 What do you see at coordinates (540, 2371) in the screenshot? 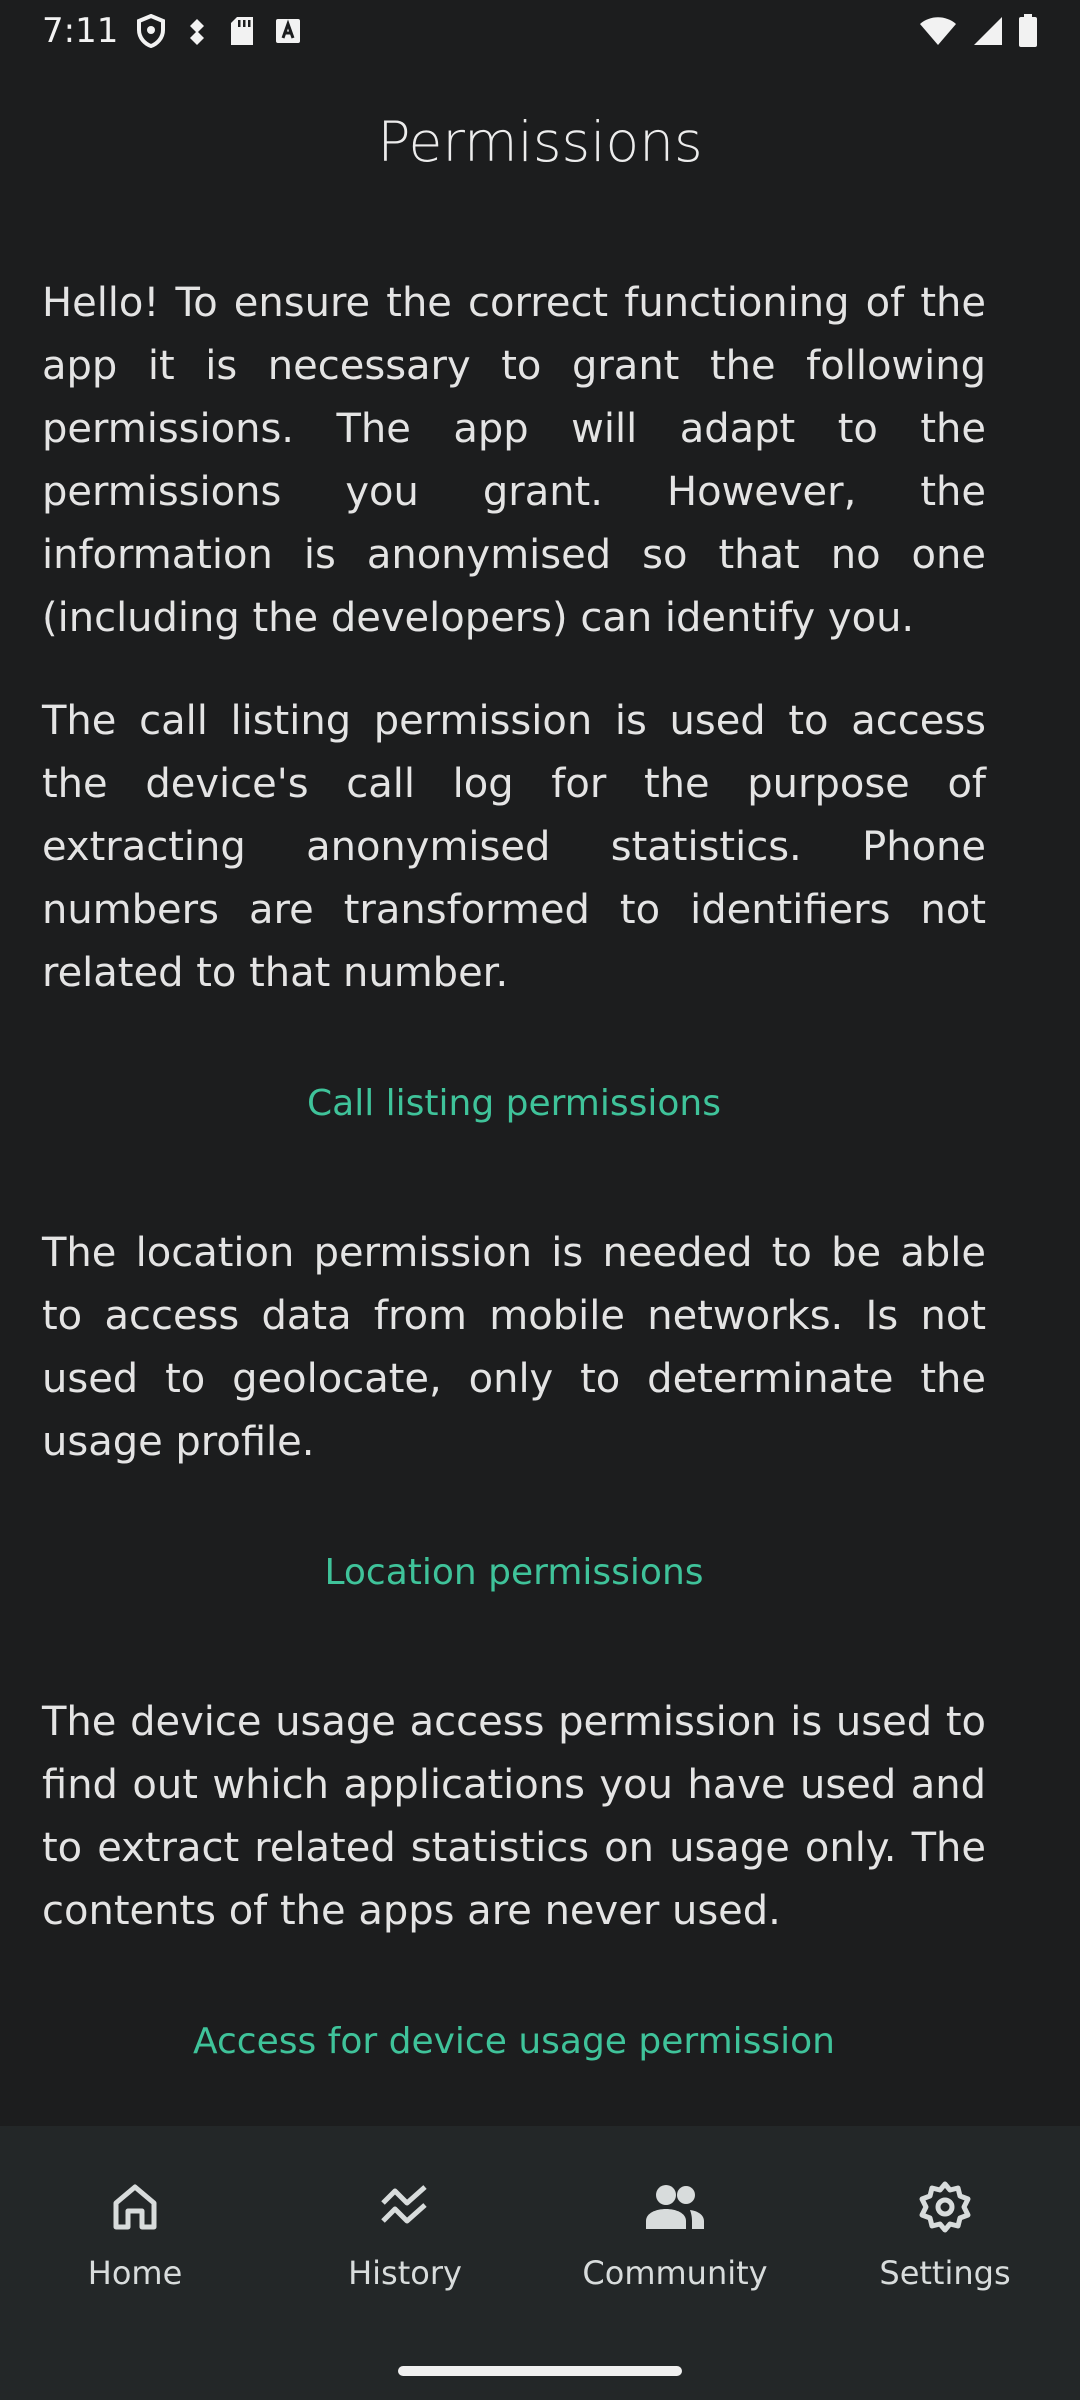
I see `home-indicator` at bounding box center [540, 2371].